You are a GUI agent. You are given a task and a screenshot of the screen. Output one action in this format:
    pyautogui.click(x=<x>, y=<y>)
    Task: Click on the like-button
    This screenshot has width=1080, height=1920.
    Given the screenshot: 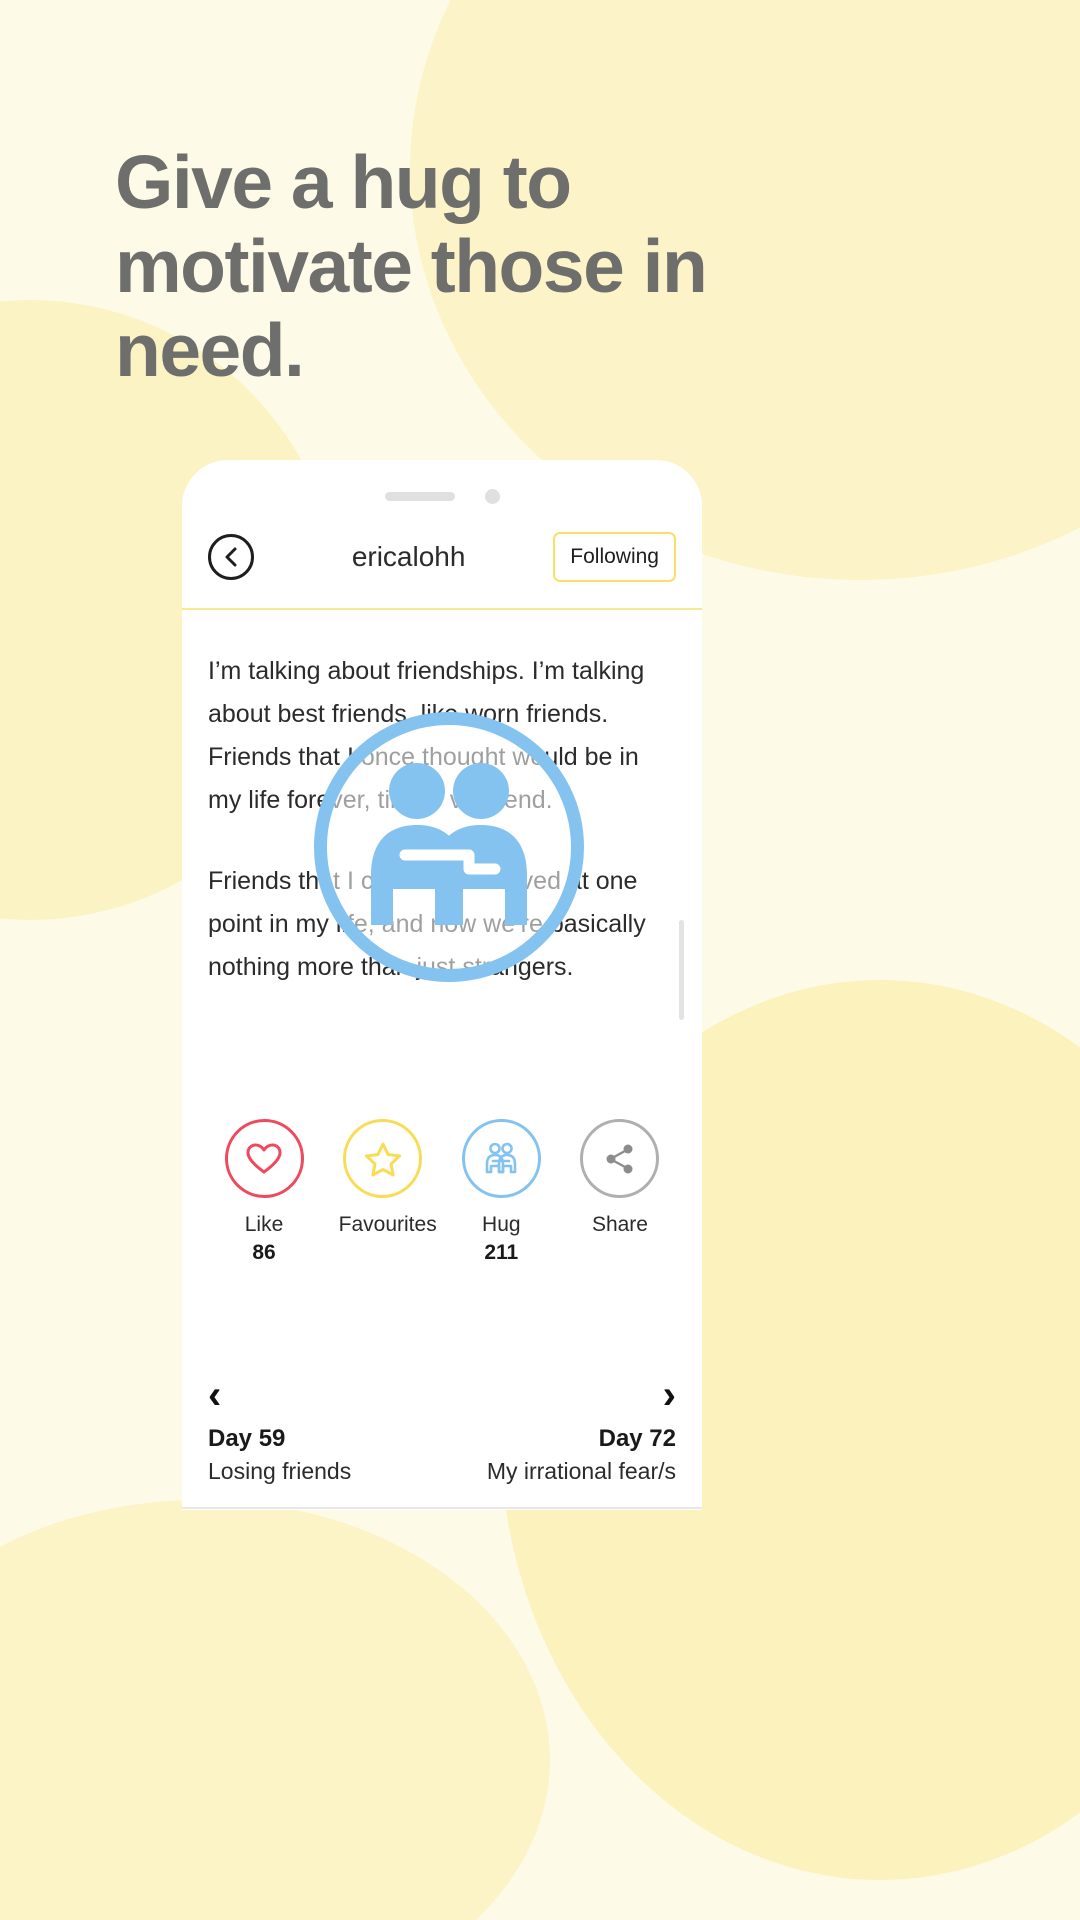 What is the action you would take?
    pyautogui.click(x=264, y=1158)
    